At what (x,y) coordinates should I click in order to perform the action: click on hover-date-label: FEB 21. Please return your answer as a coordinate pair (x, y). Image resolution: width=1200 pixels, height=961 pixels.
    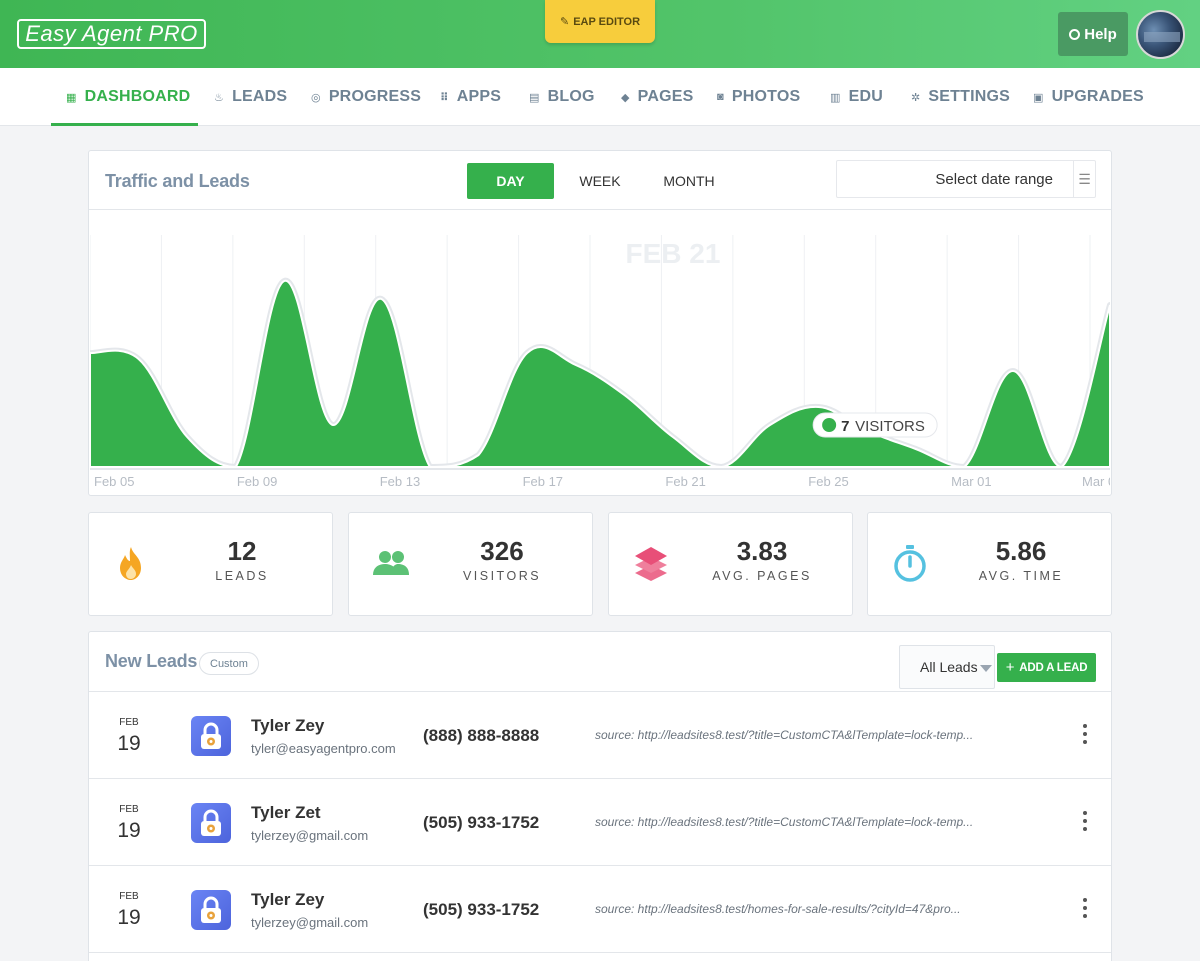
    Looking at the image, I should click on (673, 253).